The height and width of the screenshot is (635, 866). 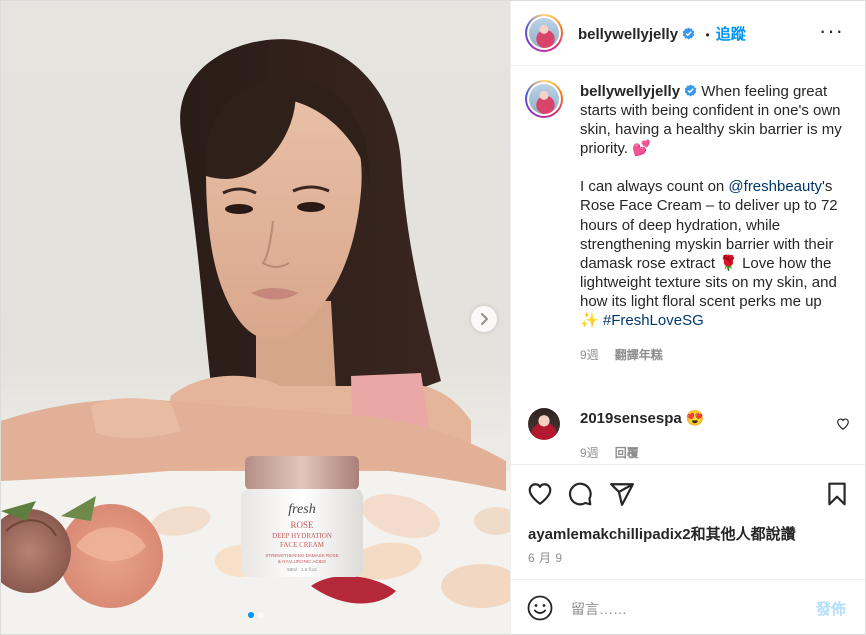 I want to click on emoji-icon, so click(x=540, y=608).